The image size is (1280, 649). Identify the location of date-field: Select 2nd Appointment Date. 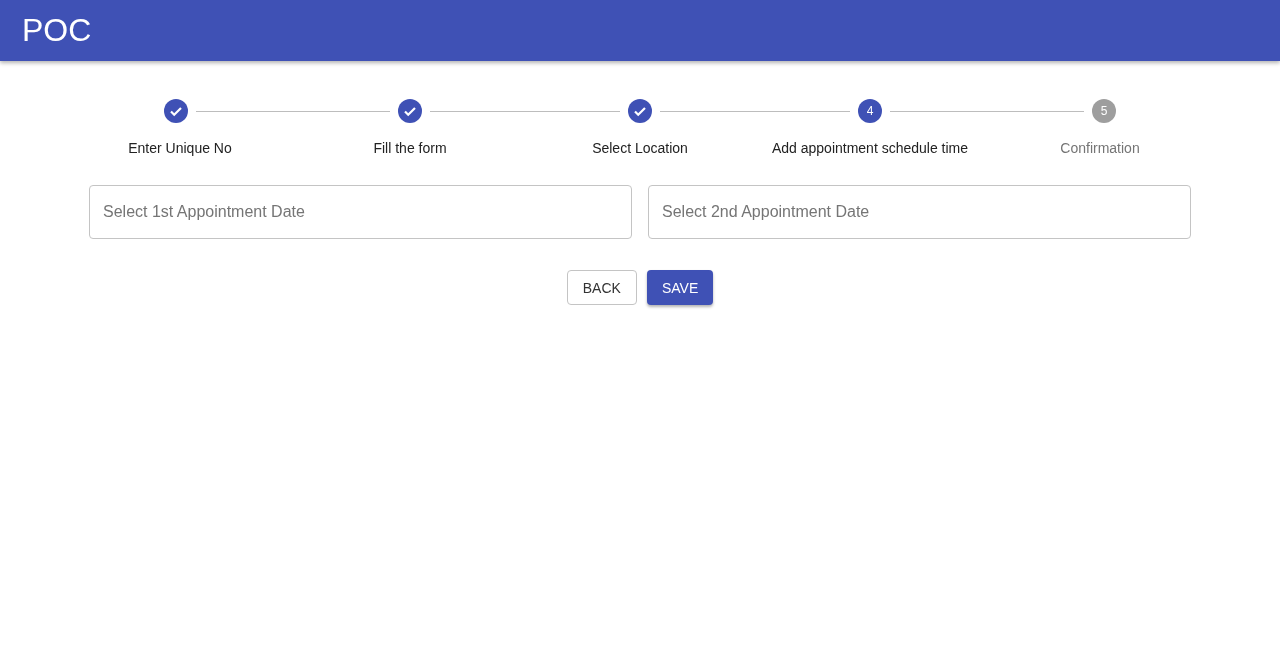
(919, 212).